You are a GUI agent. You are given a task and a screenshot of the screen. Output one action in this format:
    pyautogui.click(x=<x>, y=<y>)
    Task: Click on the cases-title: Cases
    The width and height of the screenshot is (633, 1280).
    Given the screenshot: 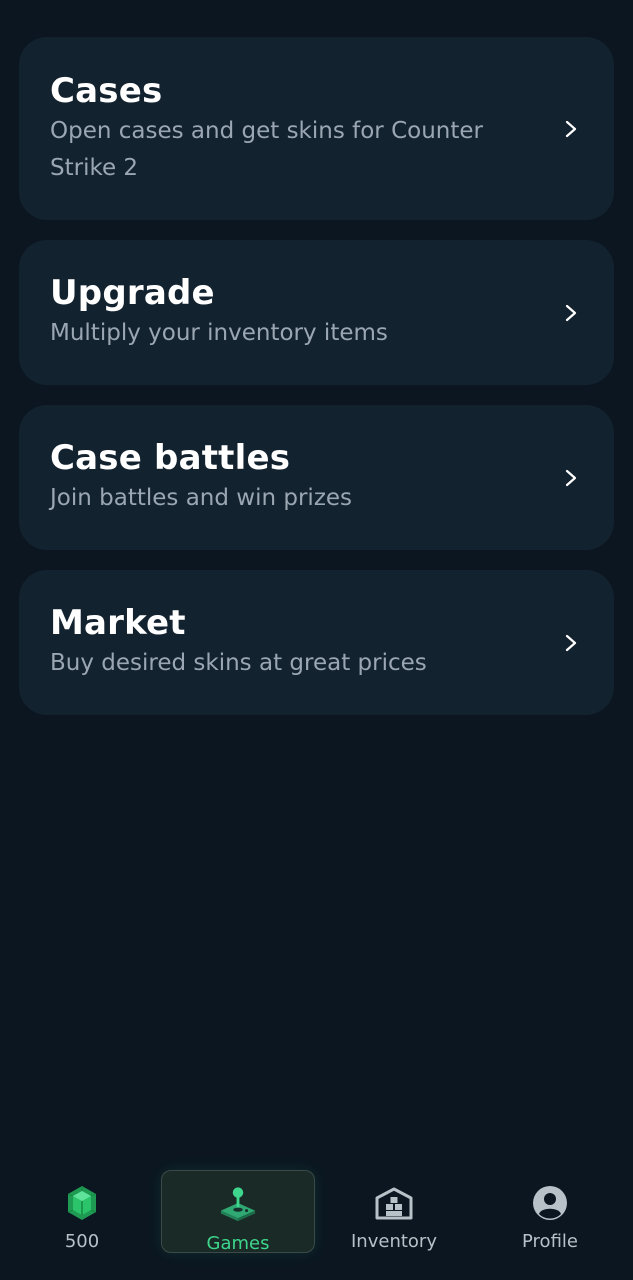 What is the action you would take?
    pyautogui.click(x=106, y=90)
    